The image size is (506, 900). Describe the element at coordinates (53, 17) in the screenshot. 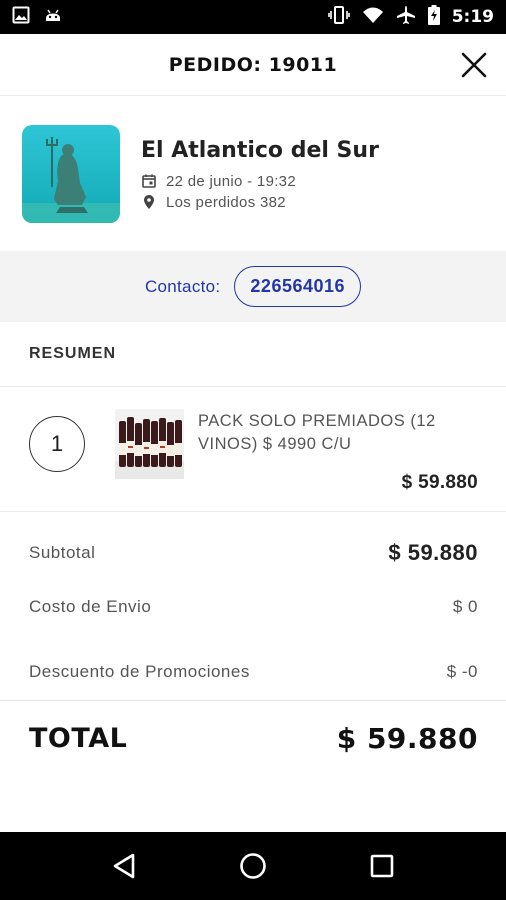

I see `android-icon` at that location.